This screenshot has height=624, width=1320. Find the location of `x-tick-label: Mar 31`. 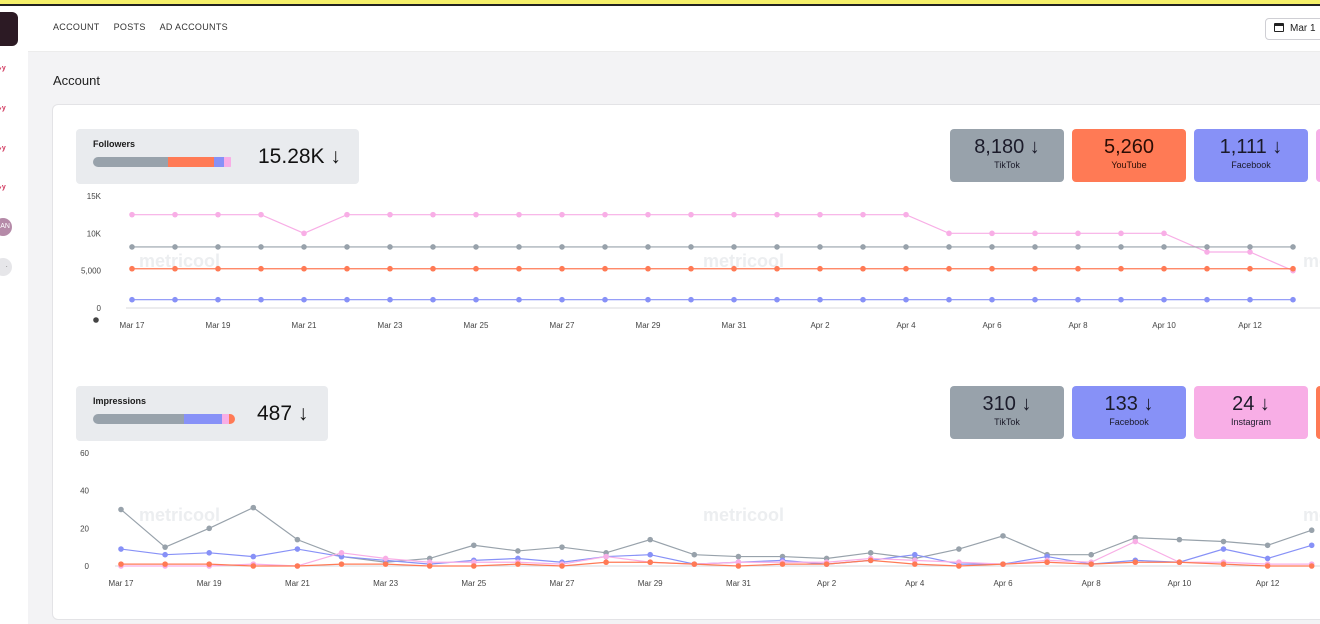

x-tick-label: Mar 31 is located at coordinates (734, 325).